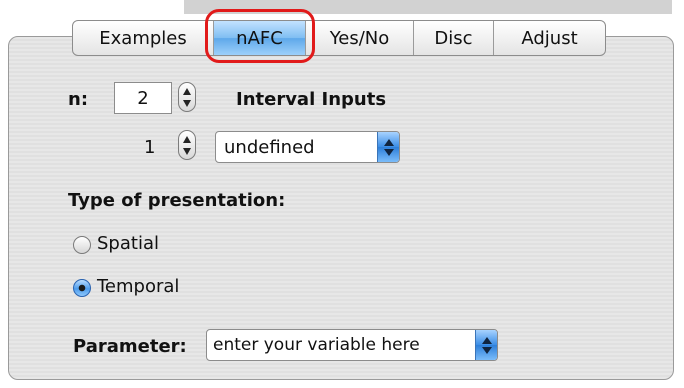 The image size is (684, 388). Describe the element at coordinates (359, 38) in the screenshot. I see `tab-yes-no: Yes/No` at that location.